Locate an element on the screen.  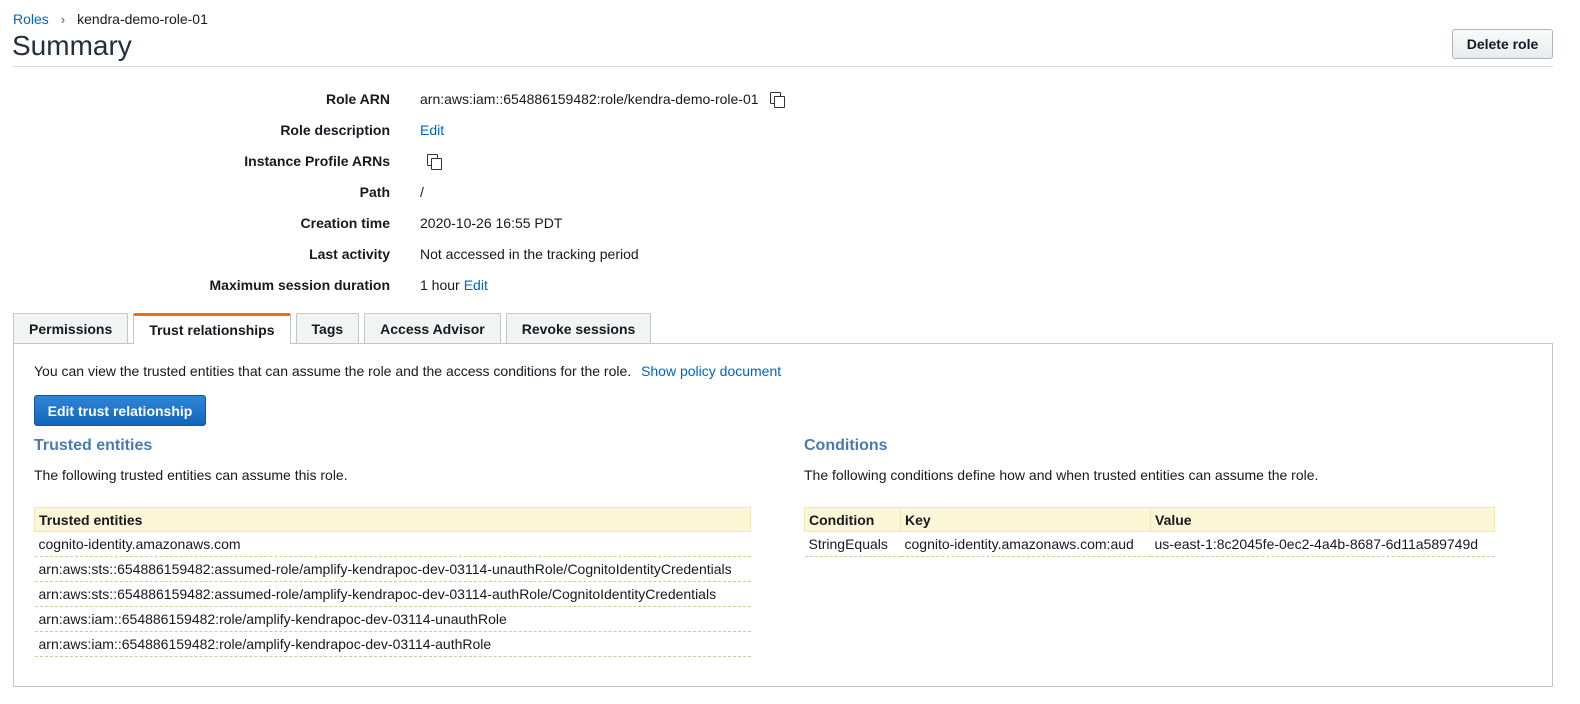
show-policy-document-link: Show policy document is located at coordinates (711, 371).